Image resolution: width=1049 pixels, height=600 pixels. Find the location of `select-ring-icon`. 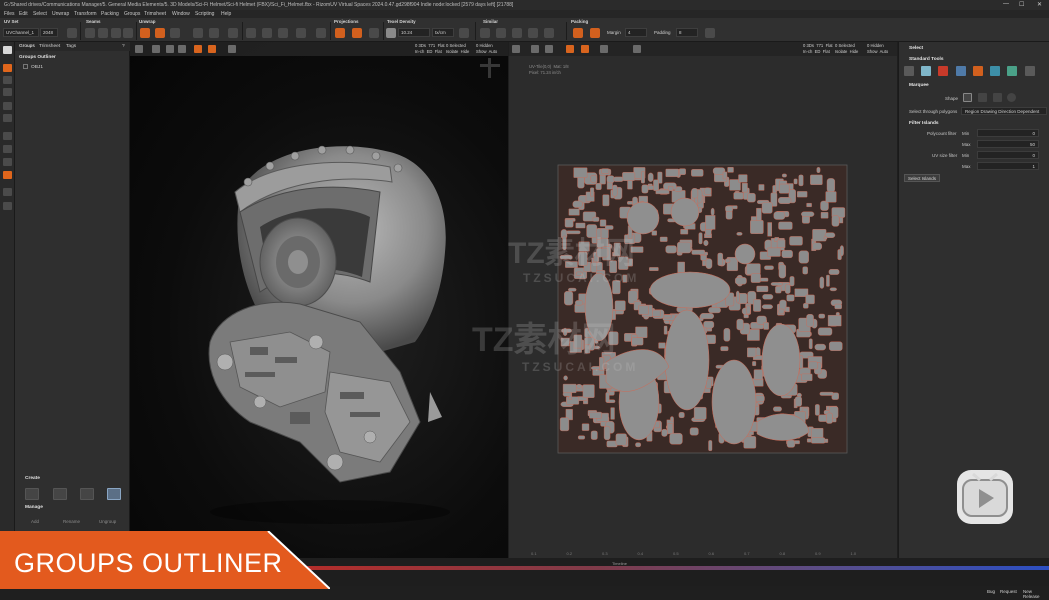

select-ring-icon is located at coordinates (1012, 71).